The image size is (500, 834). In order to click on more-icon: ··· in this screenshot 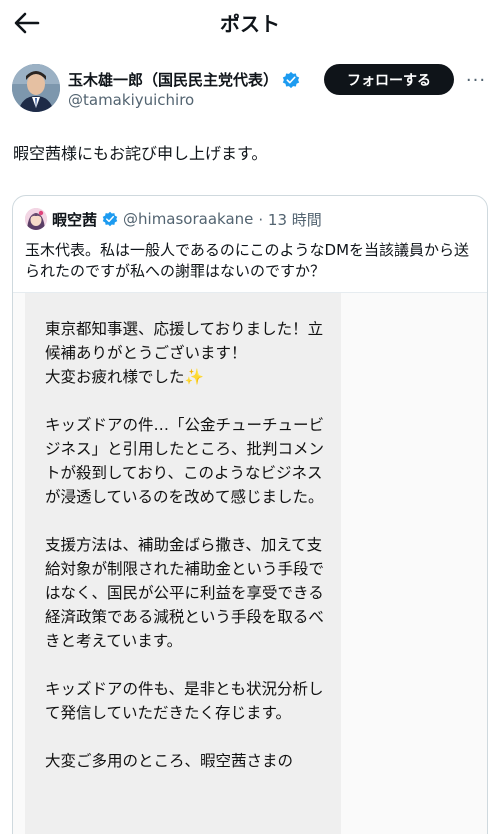, I will do `click(476, 80)`.